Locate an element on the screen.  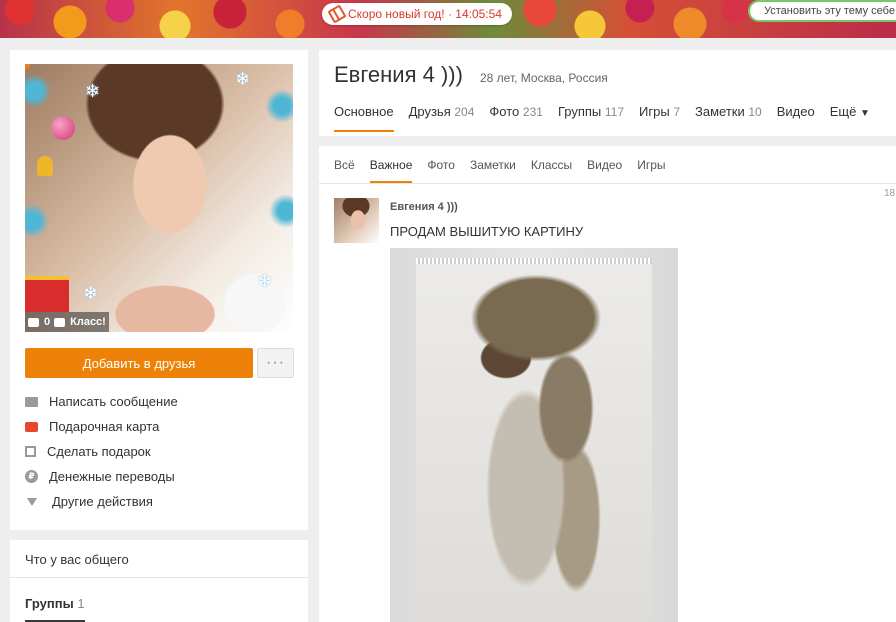
gift-icon is located at coordinates (30, 451).